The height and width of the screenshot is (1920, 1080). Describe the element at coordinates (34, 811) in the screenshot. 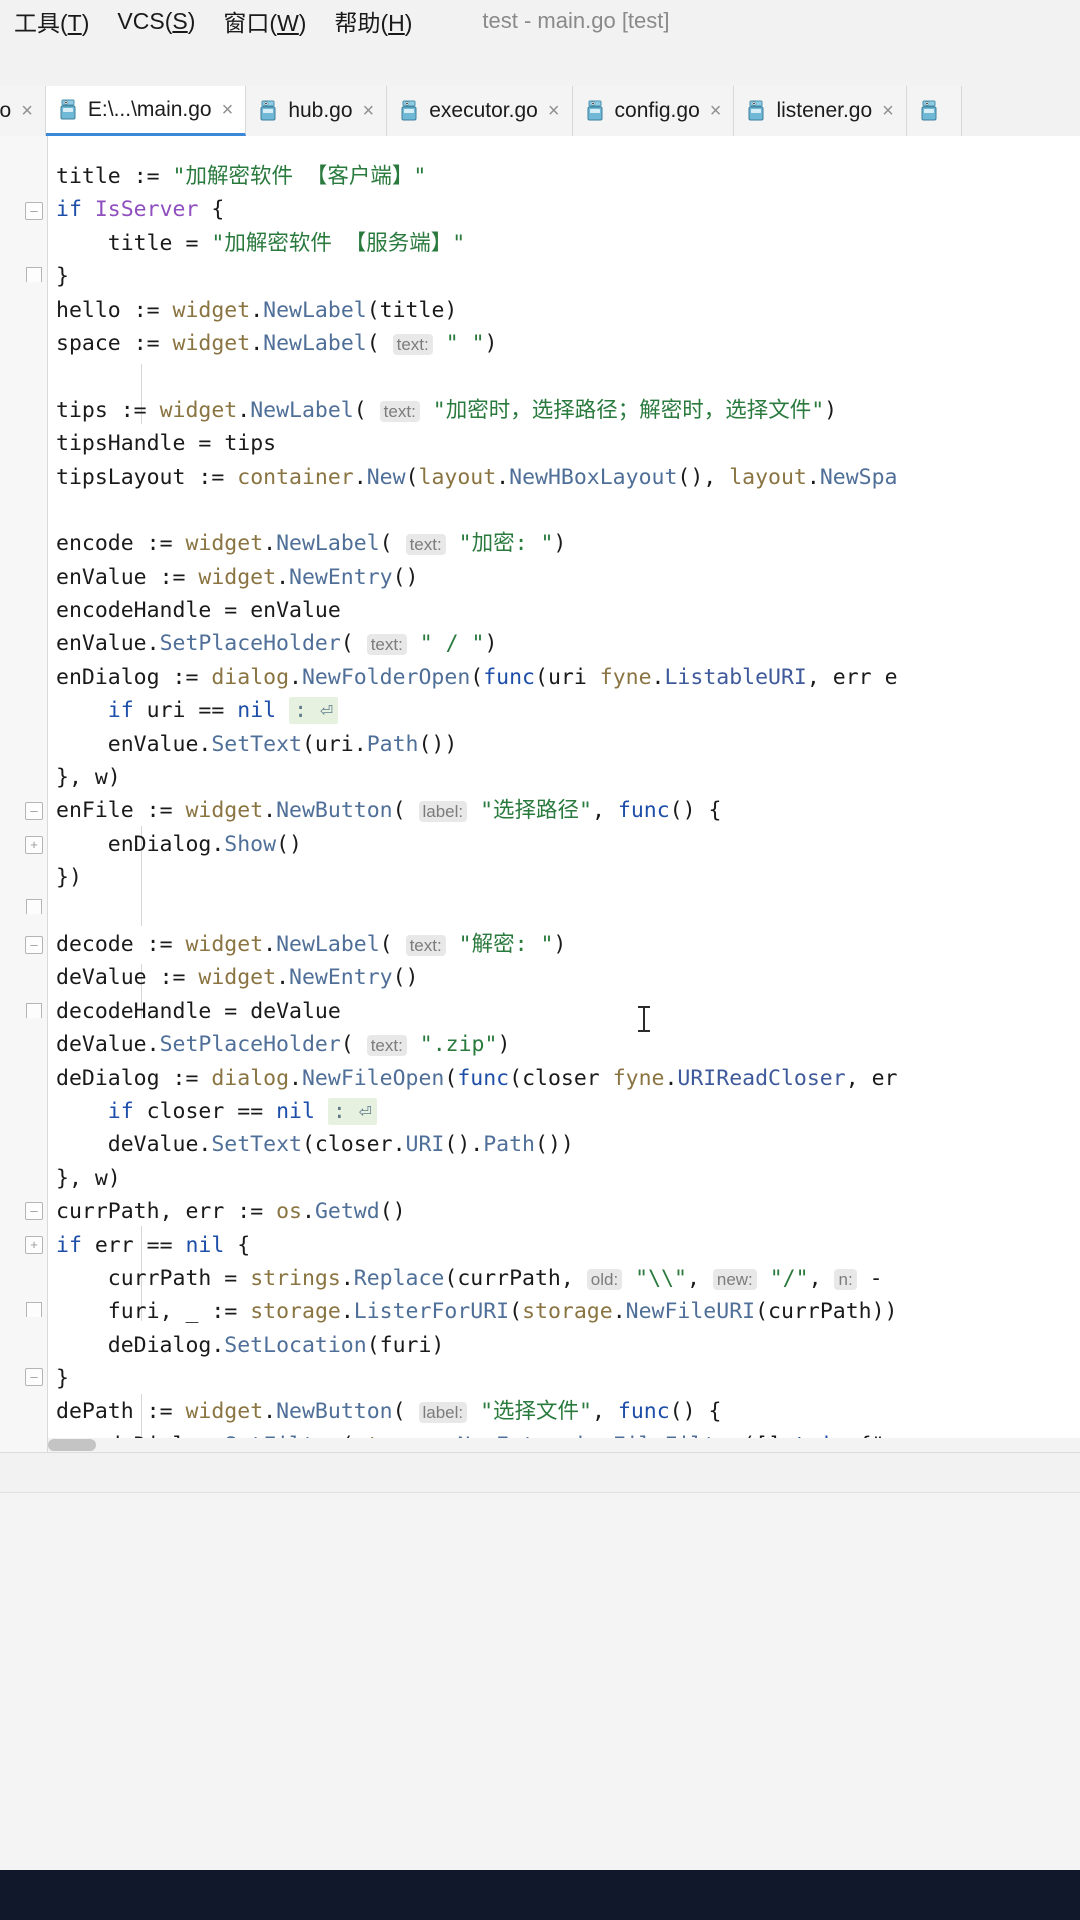

I see `fold-marker-endialog` at that location.